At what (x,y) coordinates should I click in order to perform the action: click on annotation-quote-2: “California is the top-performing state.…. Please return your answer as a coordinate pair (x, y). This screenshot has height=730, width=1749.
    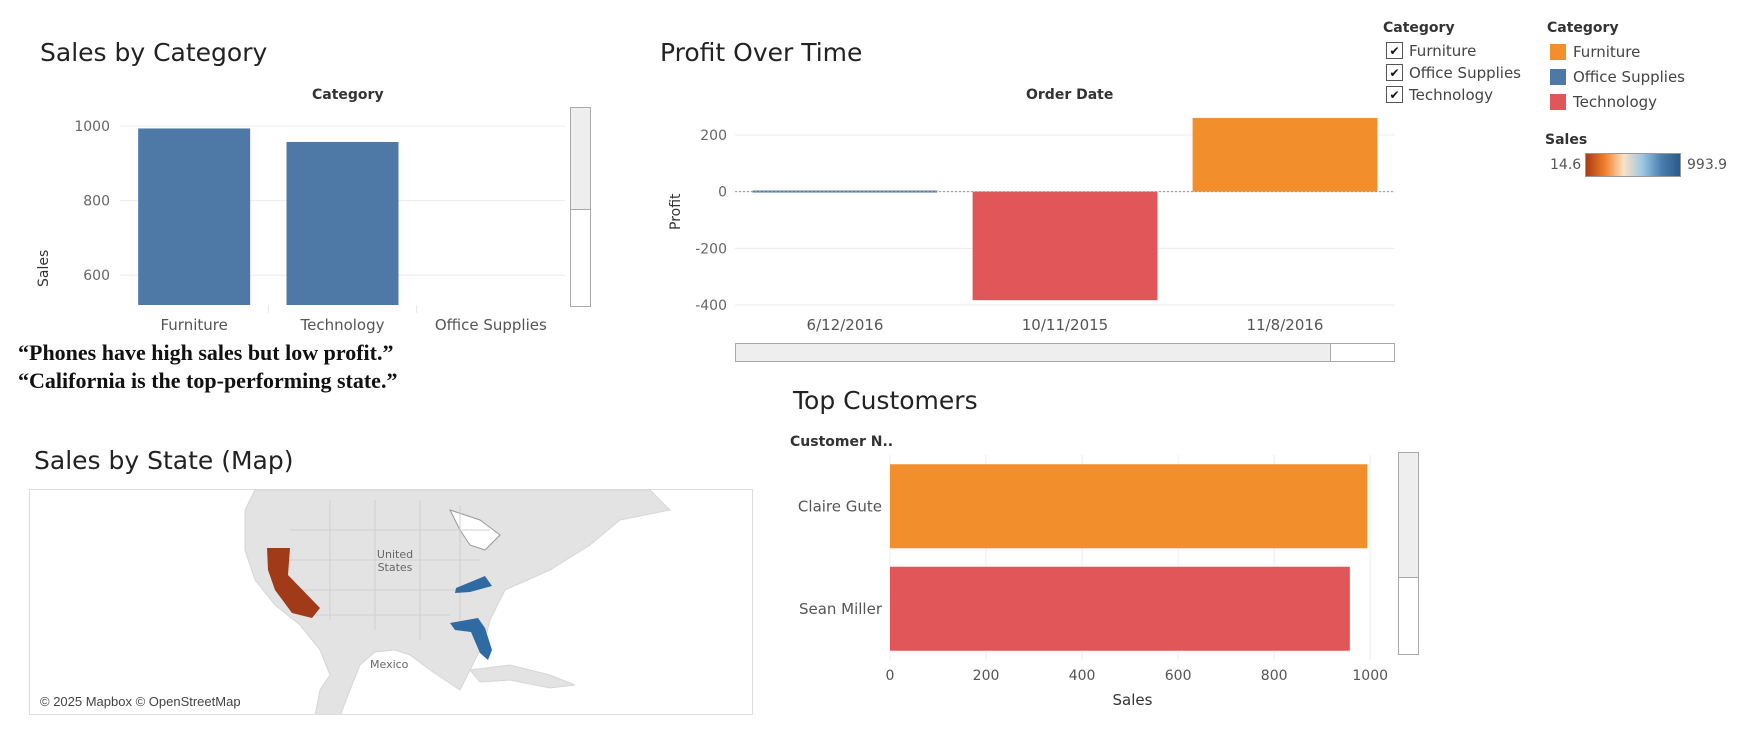
    Looking at the image, I should click on (208, 380).